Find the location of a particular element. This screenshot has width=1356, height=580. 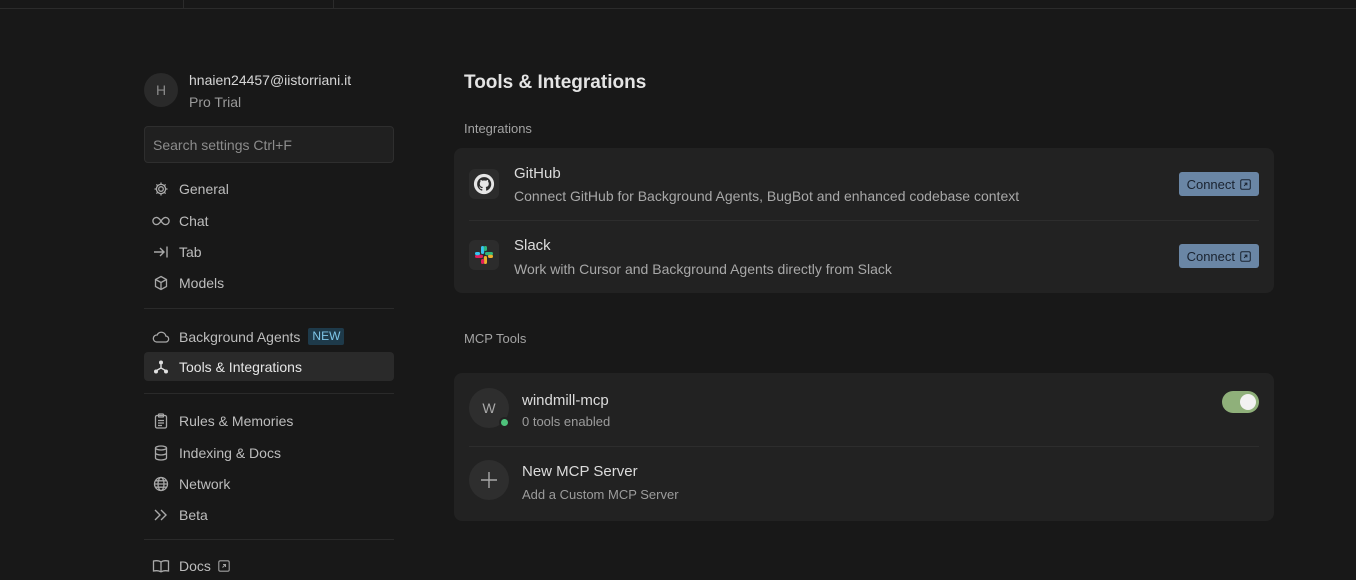

sidebar-item-label: Network is located at coordinates (205, 483).